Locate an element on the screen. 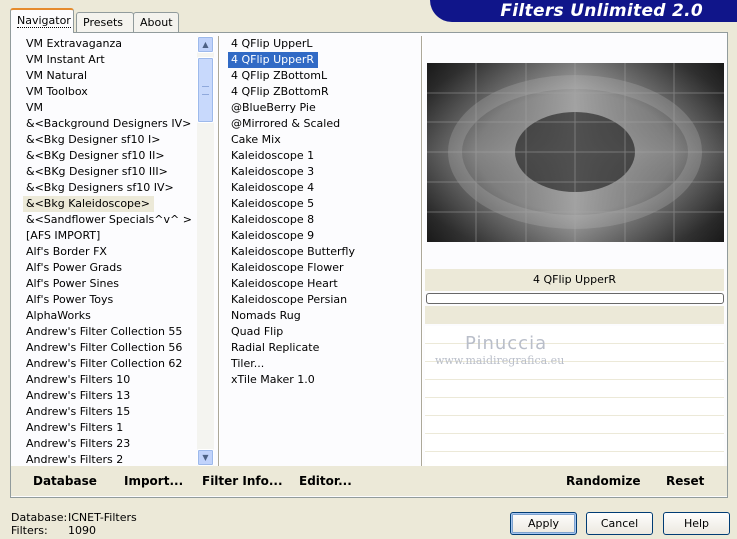  filter-item: Kaleidoscope Butterfly is located at coordinates (323, 252).